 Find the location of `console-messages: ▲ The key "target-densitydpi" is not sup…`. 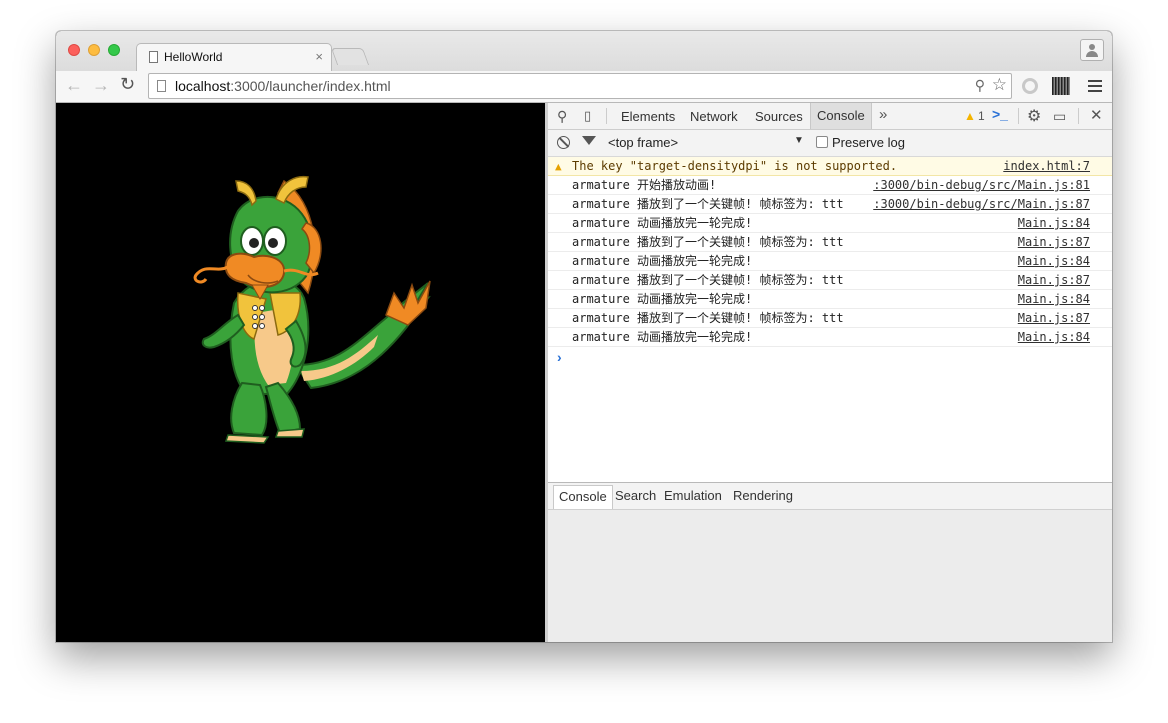

console-messages: ▲ The key "target-densitydpi" is not sup… is located at coordinates (830, 262).